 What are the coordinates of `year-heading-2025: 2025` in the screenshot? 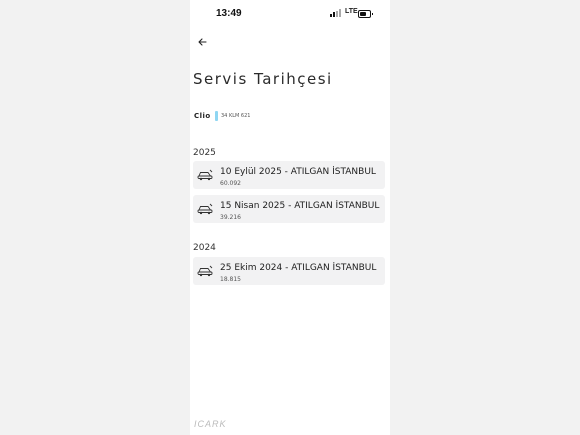 It's located at (204, 153).